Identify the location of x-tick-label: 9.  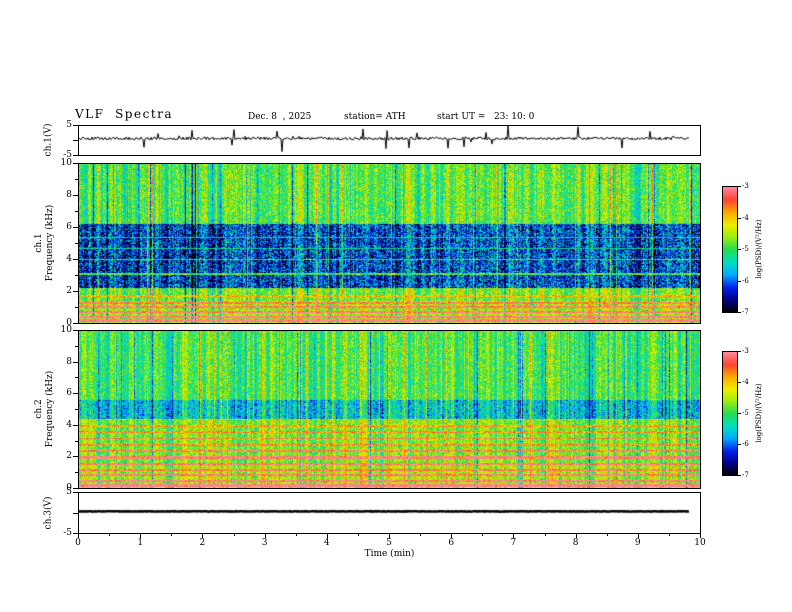
(637, 543).